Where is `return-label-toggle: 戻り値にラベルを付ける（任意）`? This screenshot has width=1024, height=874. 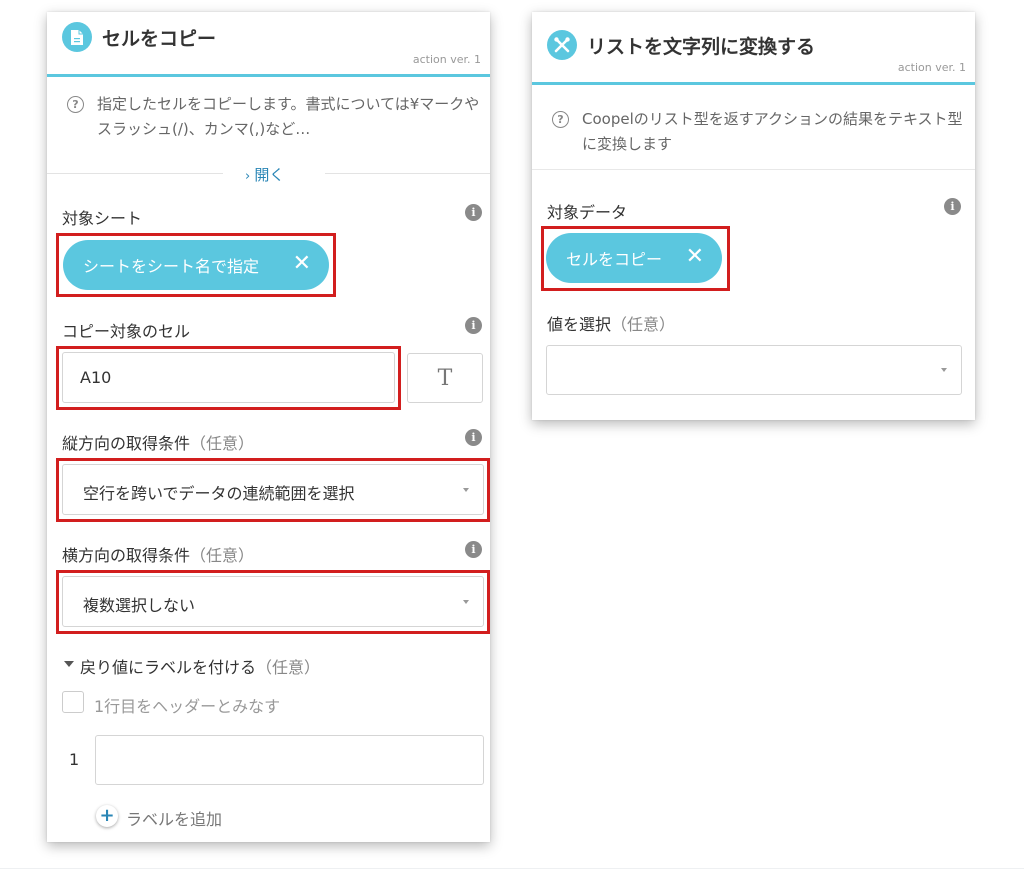
return-label-toggle: 戻り値にラベルを付ける（任意） is located at coordinates (200, 666).